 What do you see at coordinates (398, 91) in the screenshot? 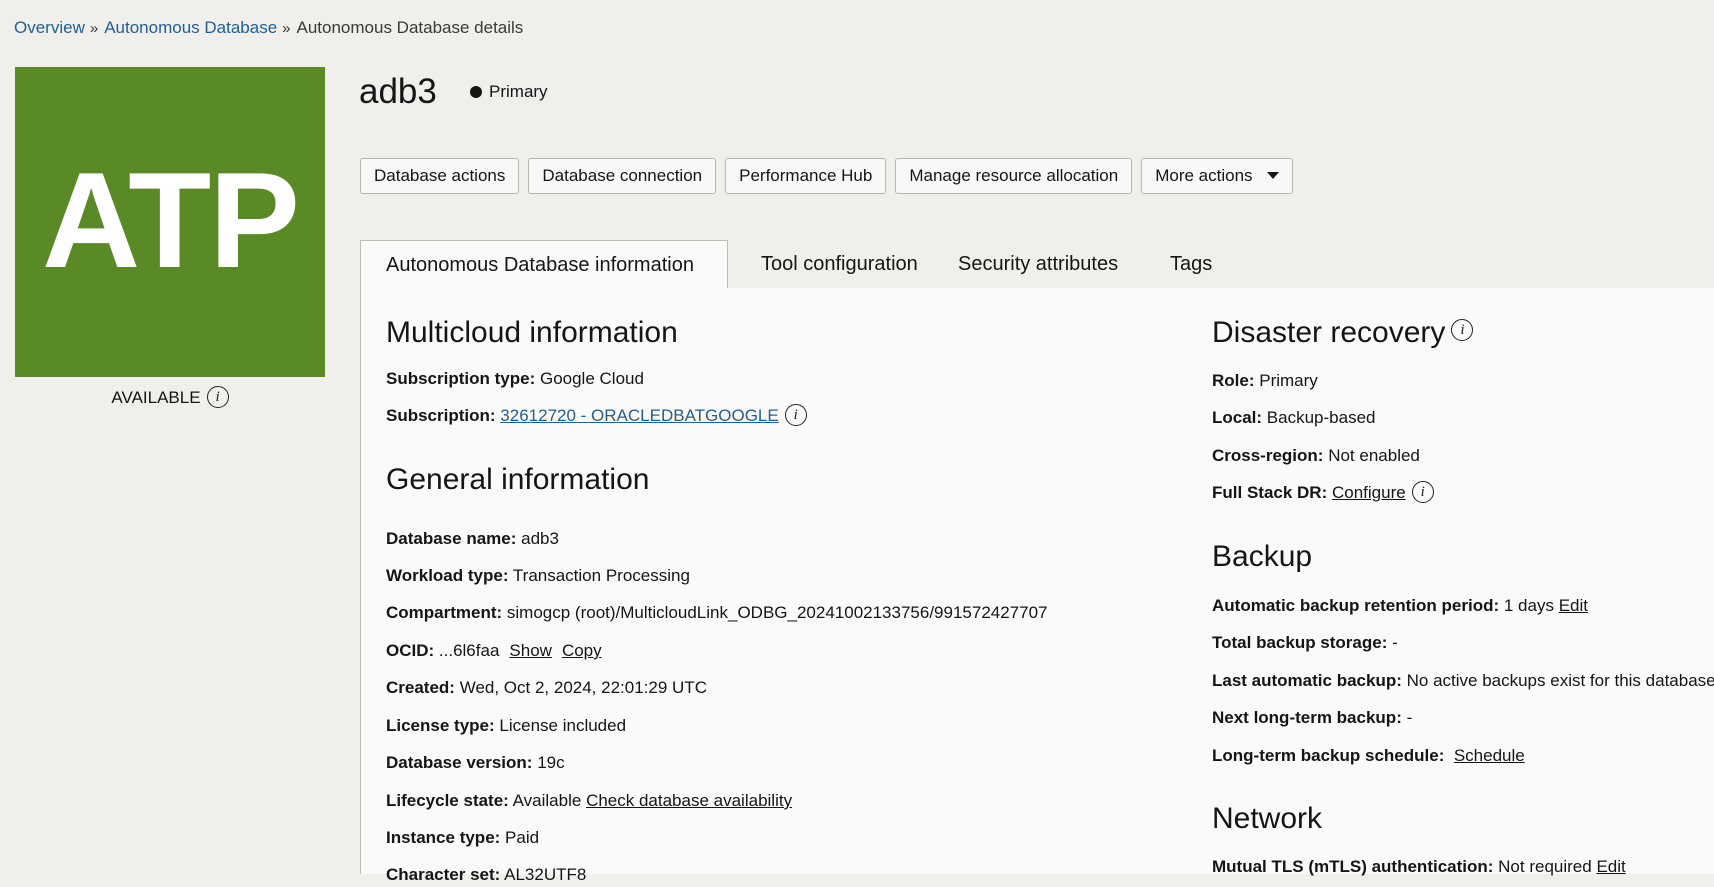
I see `page-title: adb3` at bounding box center [398, 91].